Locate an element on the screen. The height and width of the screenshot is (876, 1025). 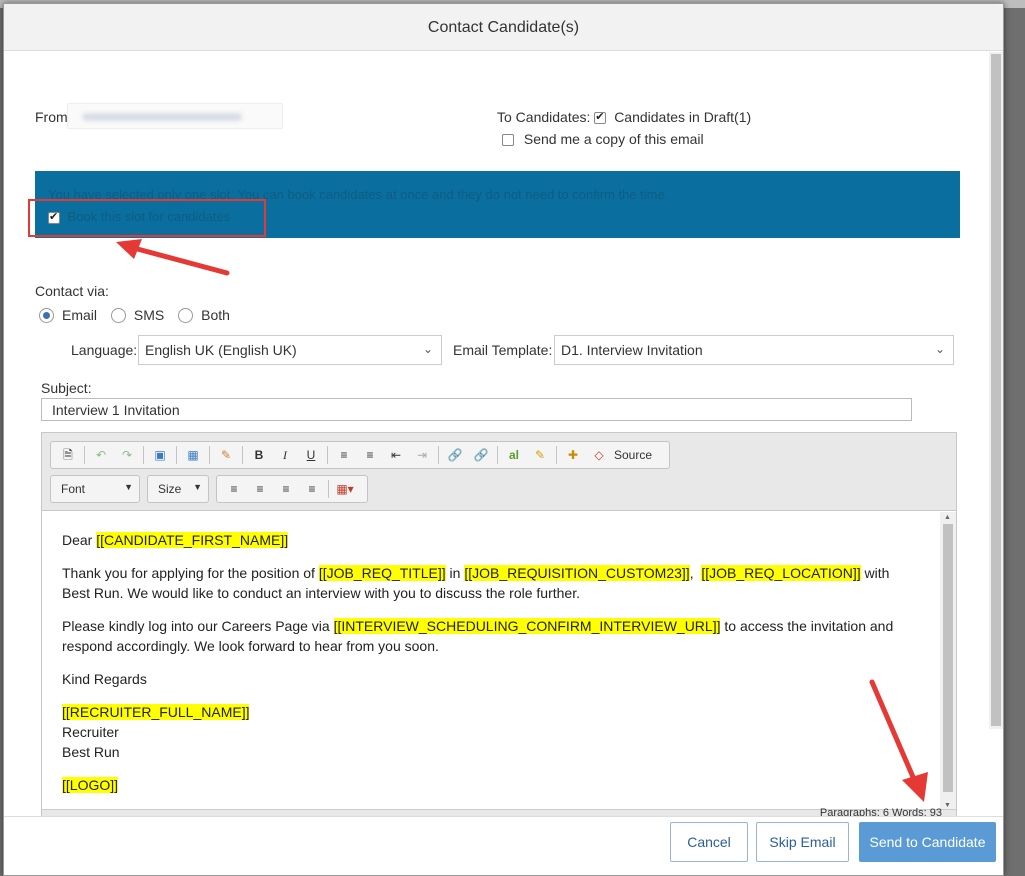
outdent-icon: ⇤ is located at coordinates (396, 455).